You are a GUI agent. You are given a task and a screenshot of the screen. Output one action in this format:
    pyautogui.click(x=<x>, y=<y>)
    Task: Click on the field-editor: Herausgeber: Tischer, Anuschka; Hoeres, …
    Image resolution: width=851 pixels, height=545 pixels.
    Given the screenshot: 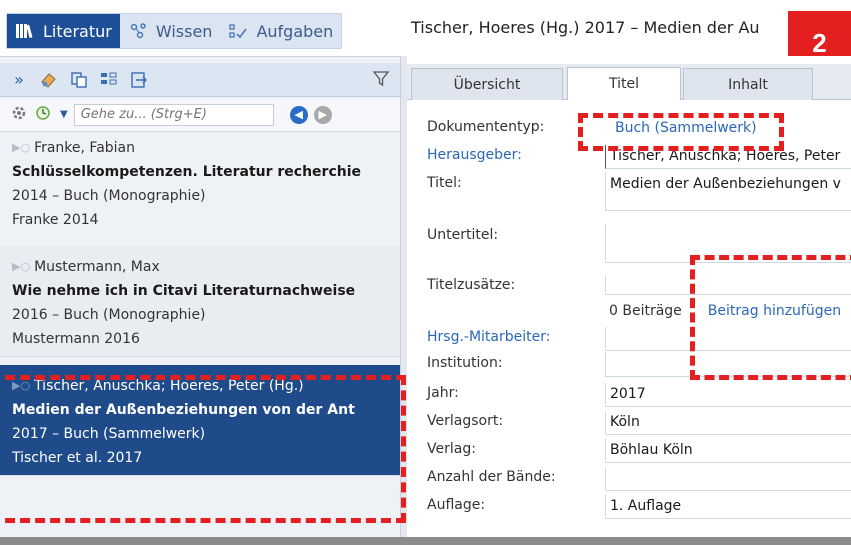 What is the action you would take?
    pyautogui.click(x=629, y=155)
    